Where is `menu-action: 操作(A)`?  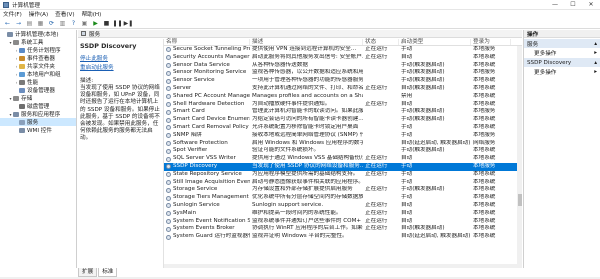
menu-action: 操作(A) is located at coordinates (38, 14).